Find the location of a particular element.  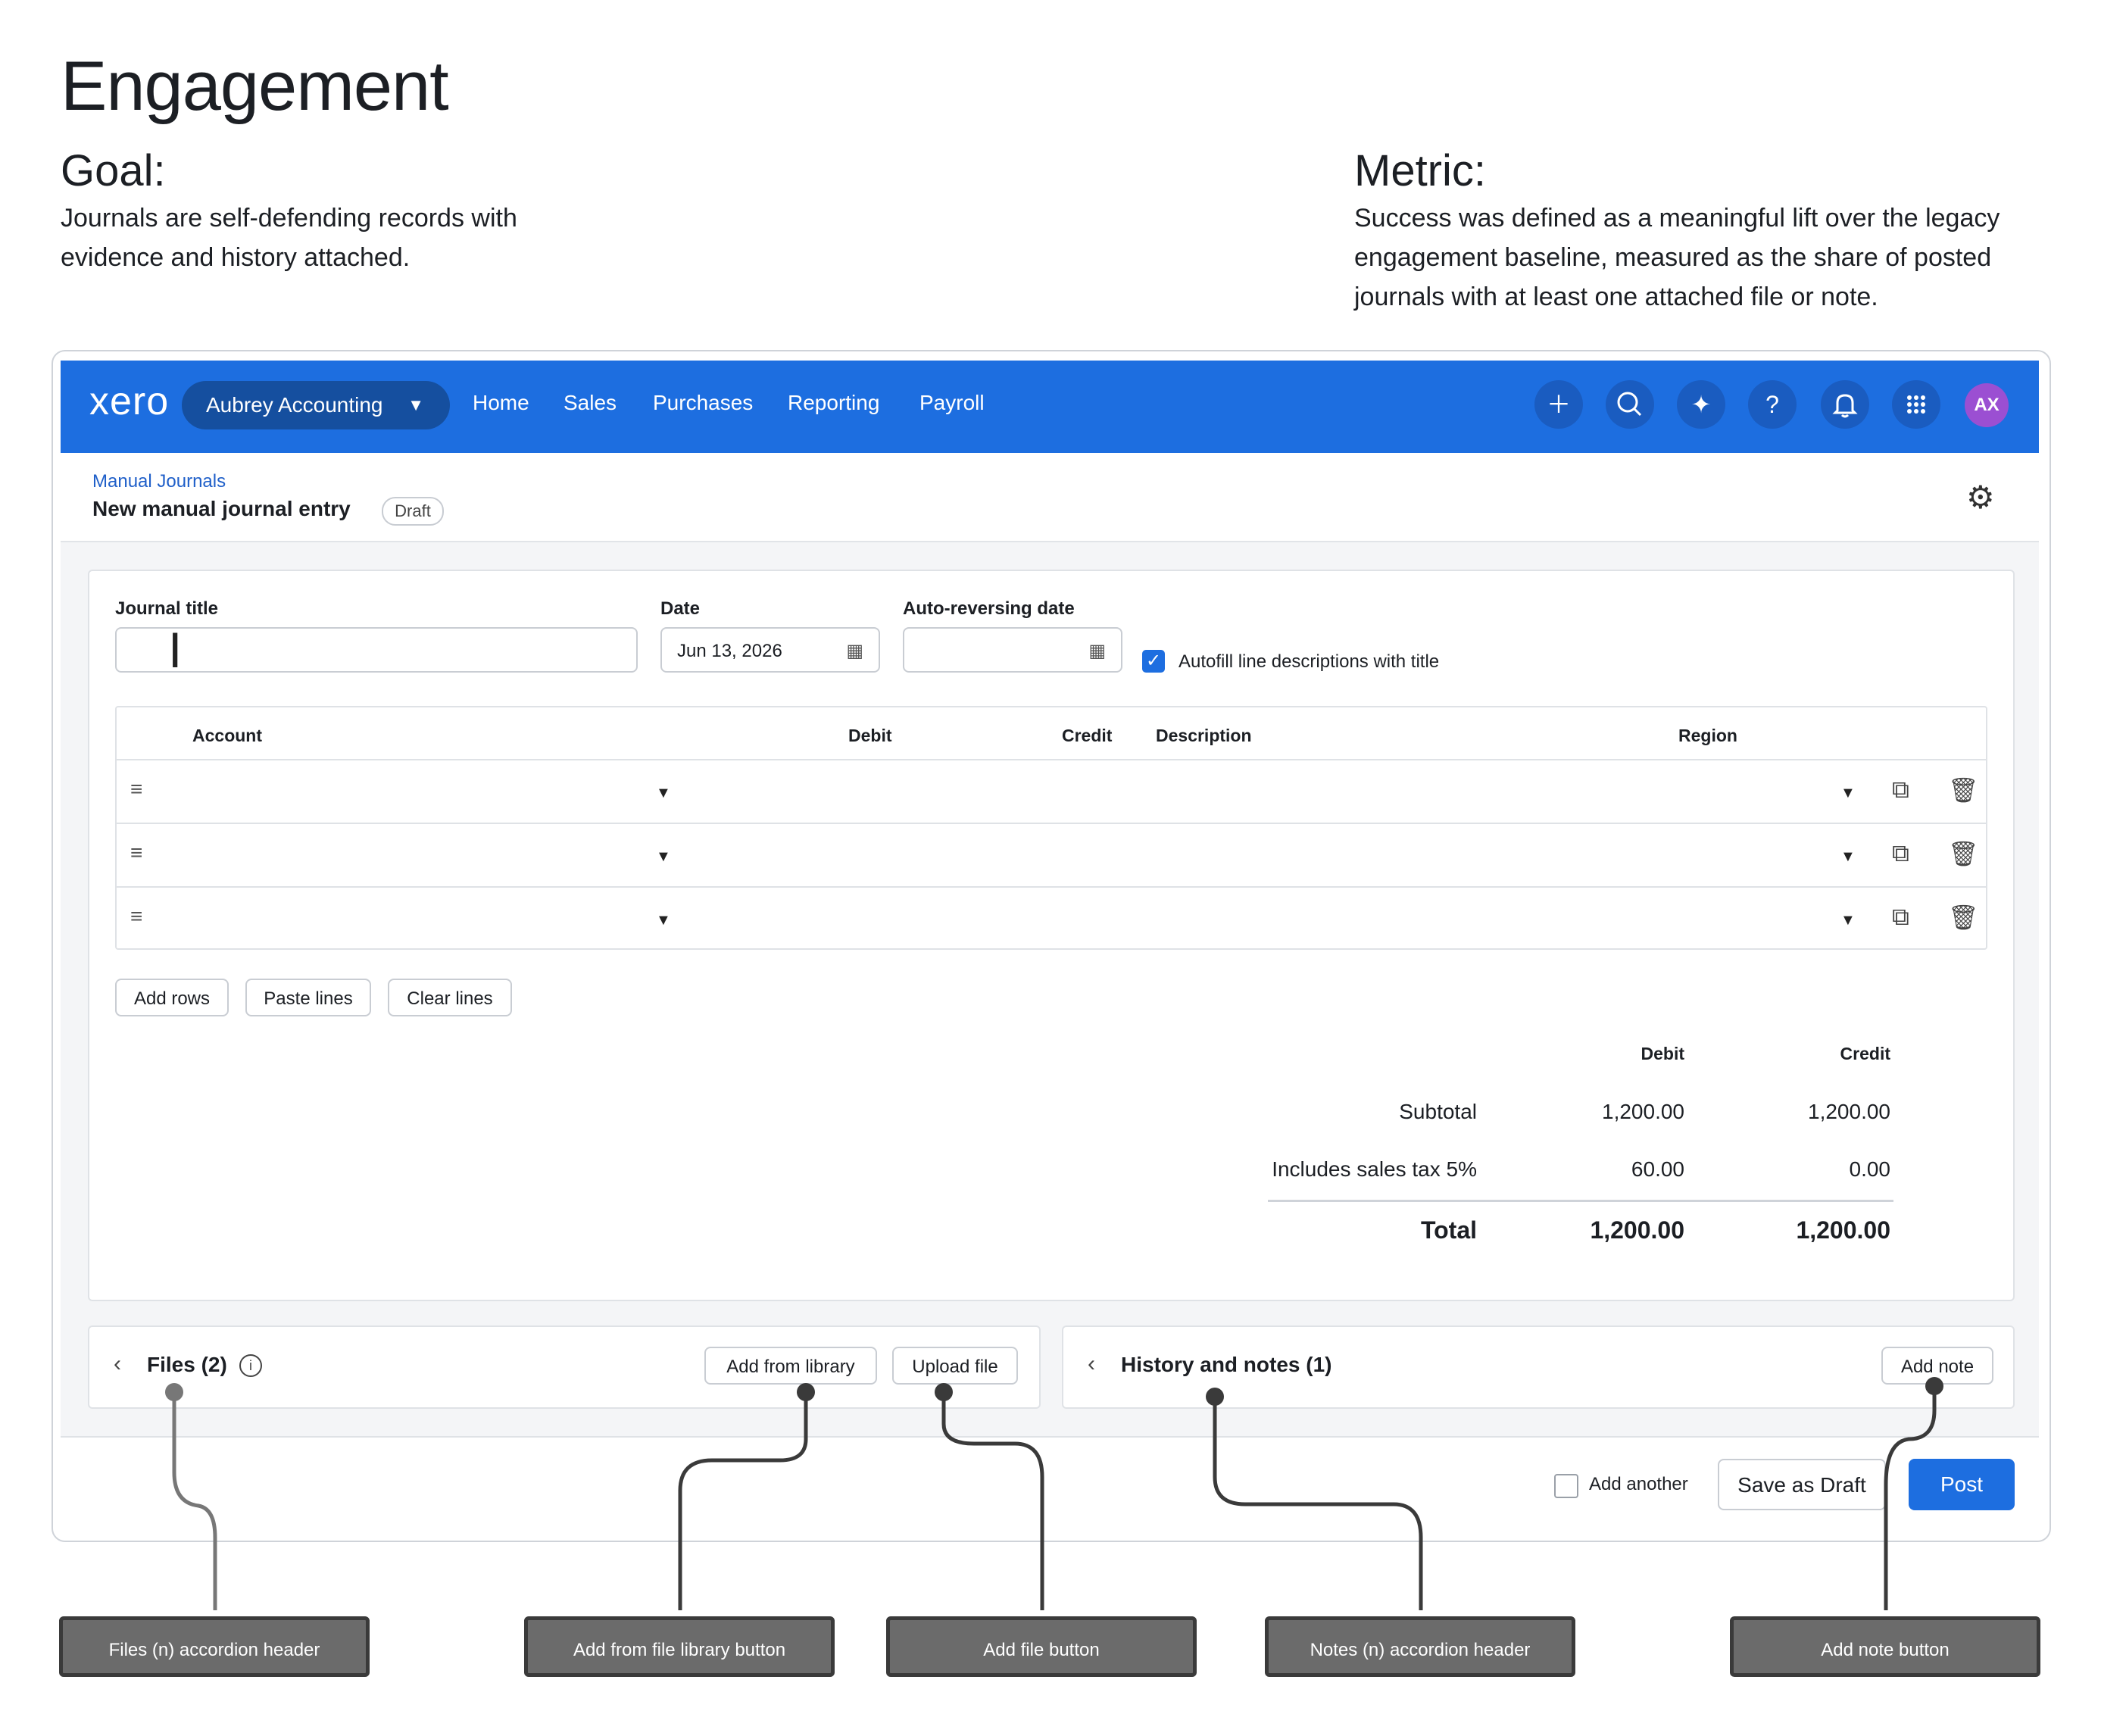

annotation-files-header: Files (n) accordion header is located at coordinates (215, 1646).